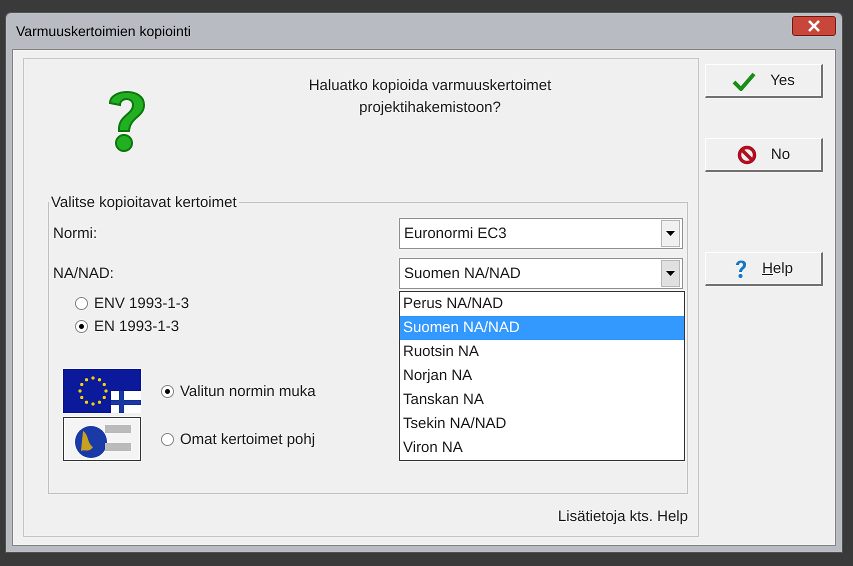 The image size is (853, 566). What do you see at coordinates (542, 304) in the screenshot?
I see `dropdown-option: Perus NA/NAD` at bounding box center [542, 304].